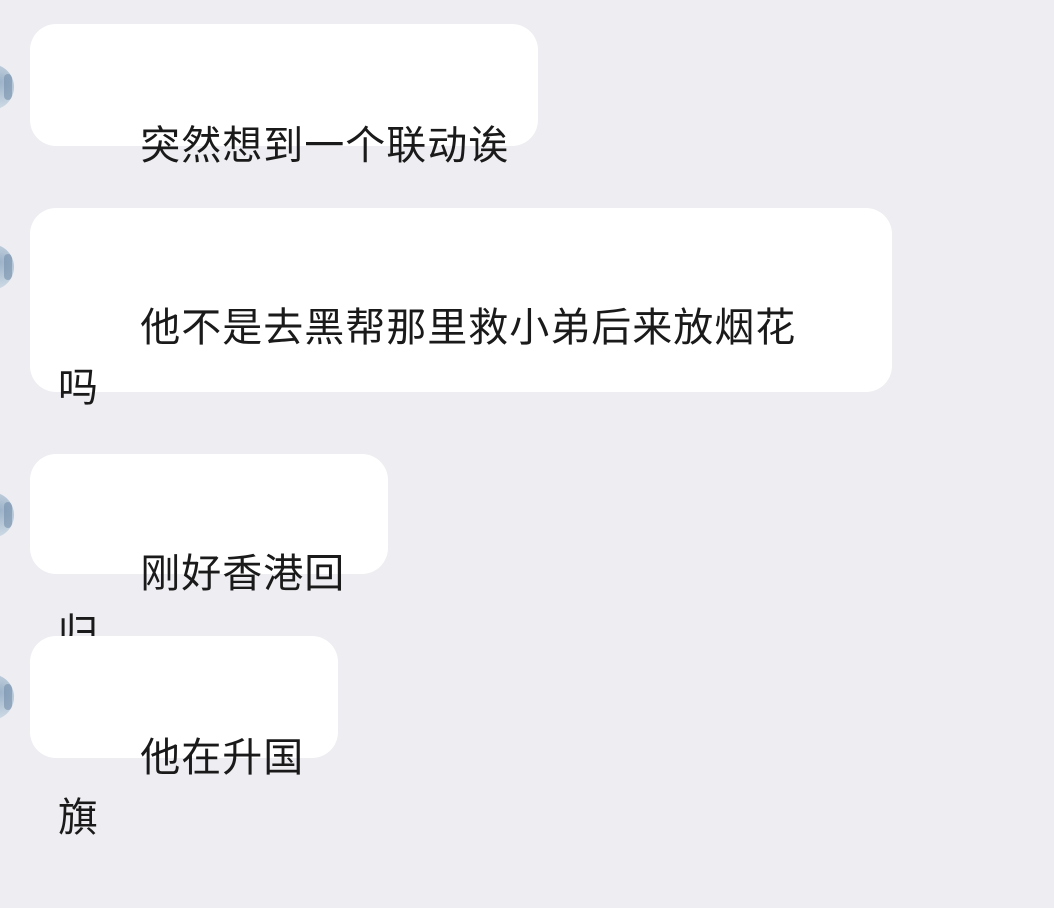 The height and width of the screenshot is (908, 1054). Describe the element at coordinates (284, 96) in the screenshot. I see `message-bubble: 突然想到一个联动诶` at that location.